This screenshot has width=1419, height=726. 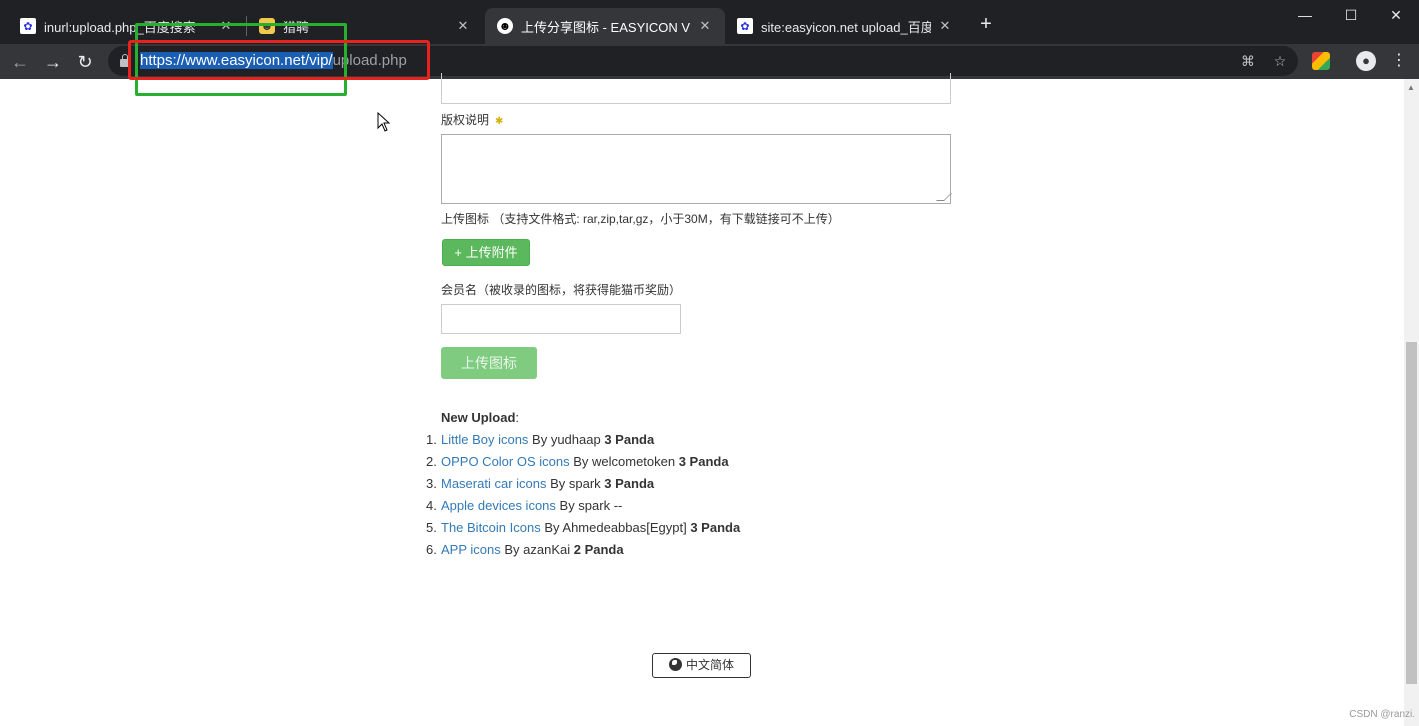 I want to click on tab-title: site:easyicon.net upload_百度搜, so click(x=846, y=27).